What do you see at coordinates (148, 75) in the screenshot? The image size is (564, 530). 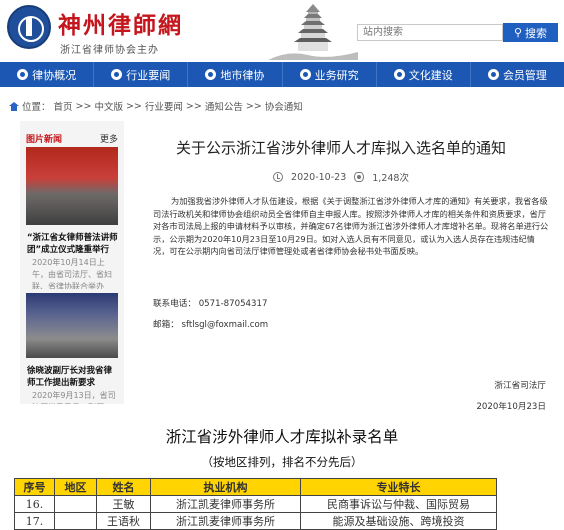 I see `nav-label: 行业要闻` at bounding box center [148, 75].